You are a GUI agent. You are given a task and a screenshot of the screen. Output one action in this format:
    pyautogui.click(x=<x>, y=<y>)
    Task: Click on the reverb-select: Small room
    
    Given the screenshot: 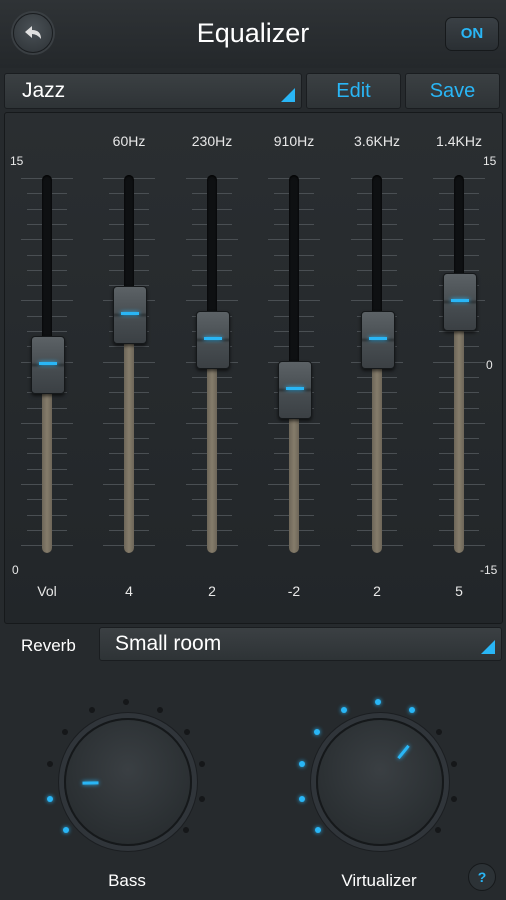 What is the action you would take?
    pyautogui.click(x=300, y=644)
    